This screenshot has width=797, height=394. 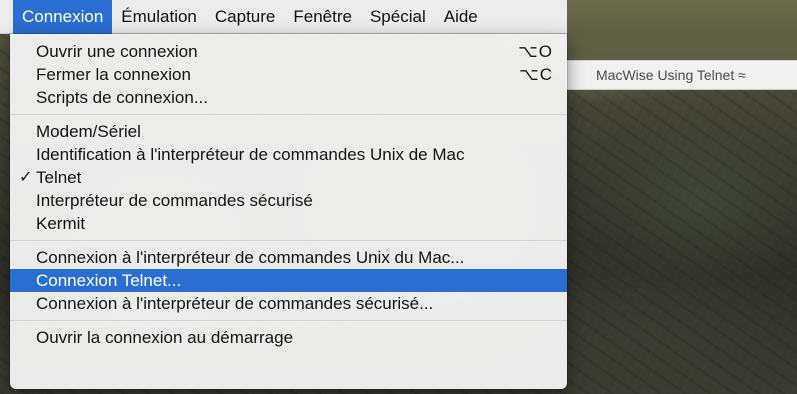 I want to click on background-window: MacWise Using Telnet ≈, so click(x=681, y=62).